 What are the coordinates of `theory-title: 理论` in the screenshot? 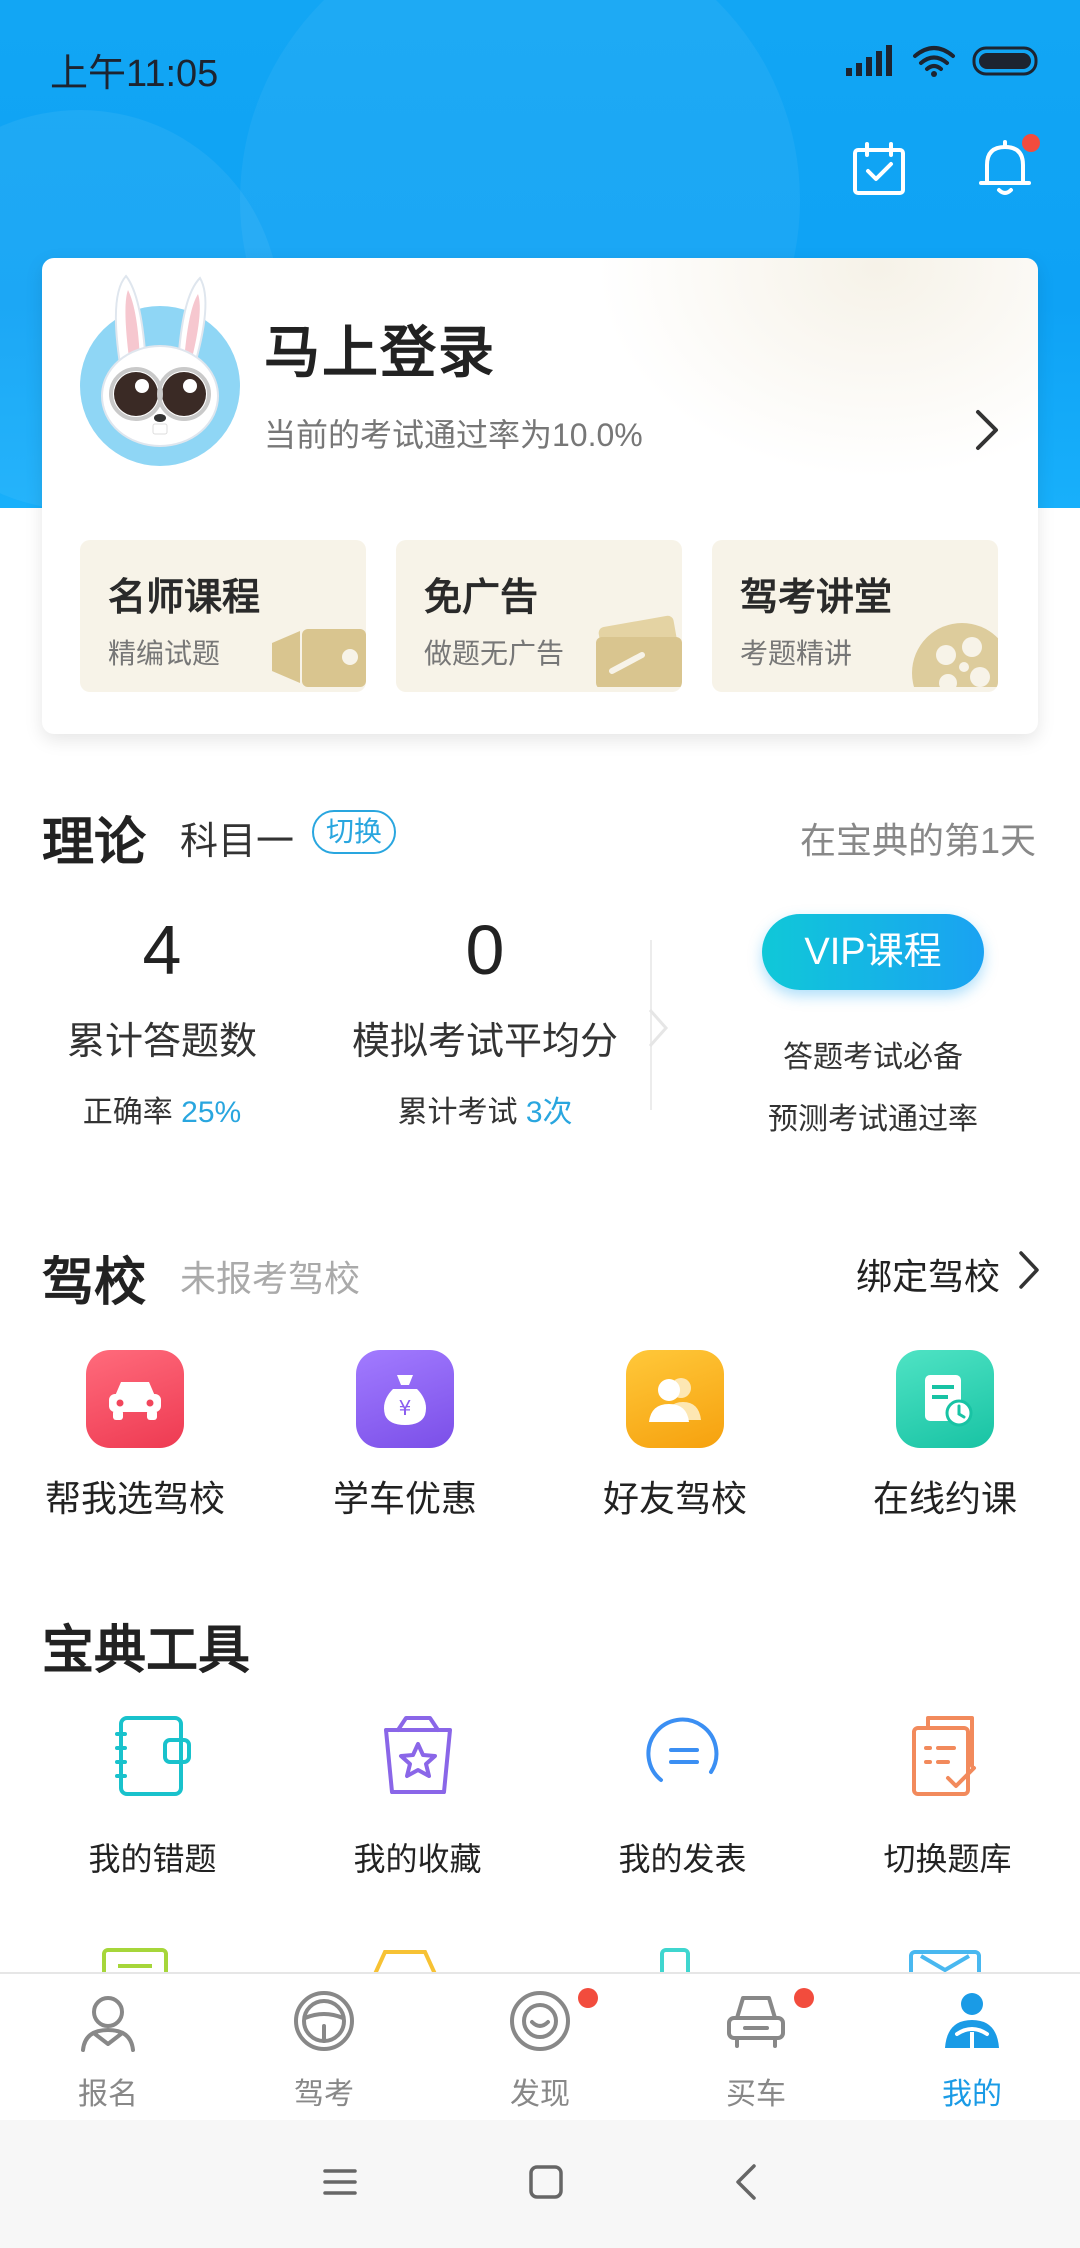 It's located at (94, 843).